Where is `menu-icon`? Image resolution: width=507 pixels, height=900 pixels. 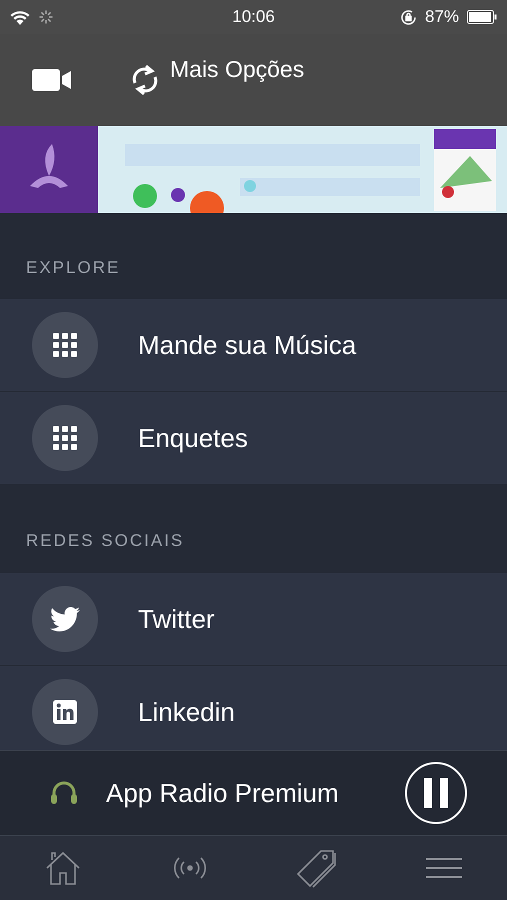
menu-icon is located at coordinates (443, 868).